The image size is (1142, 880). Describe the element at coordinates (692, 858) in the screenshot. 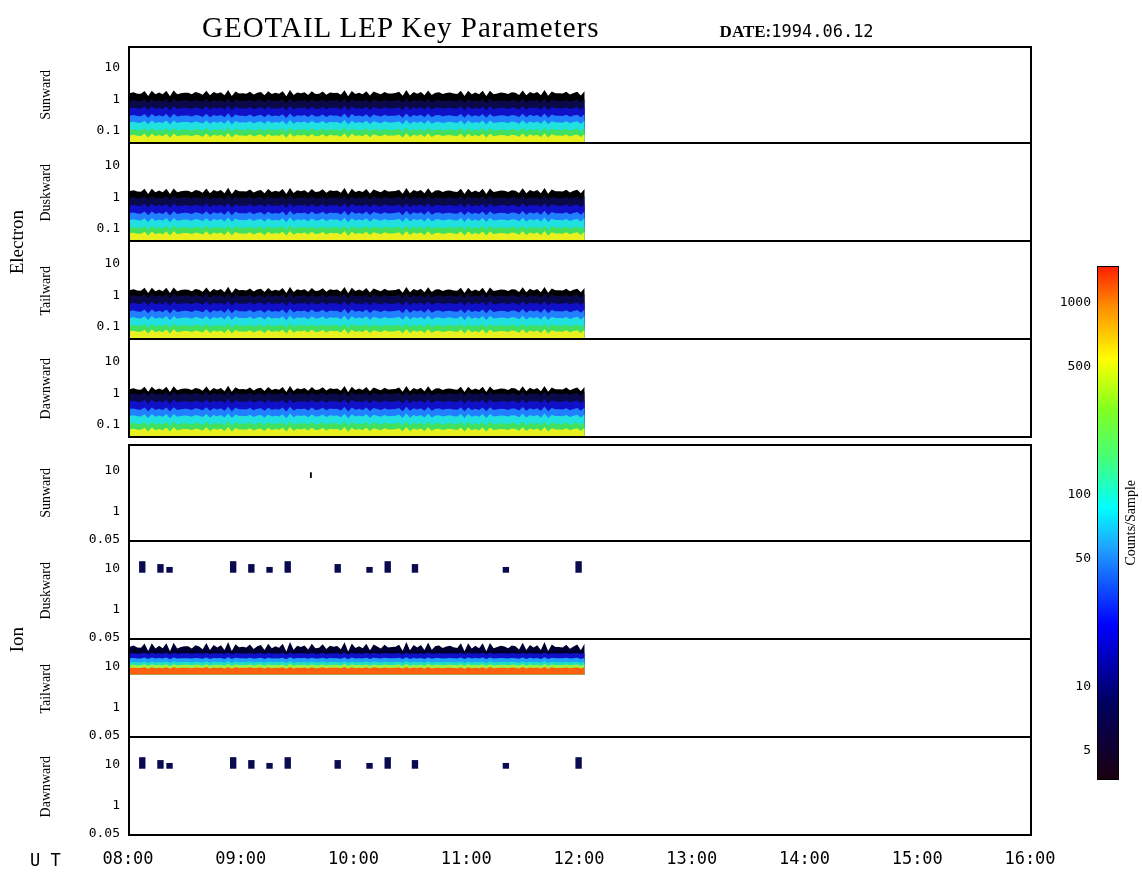

I see `x-tick-label: 13:00` at that location.